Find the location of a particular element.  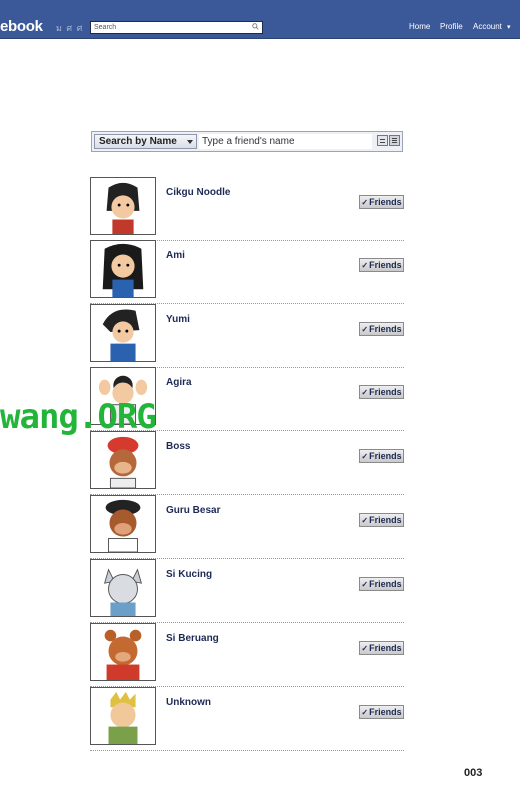

friend-row: Ami ✓Friends is located at coordinates (247, 272).